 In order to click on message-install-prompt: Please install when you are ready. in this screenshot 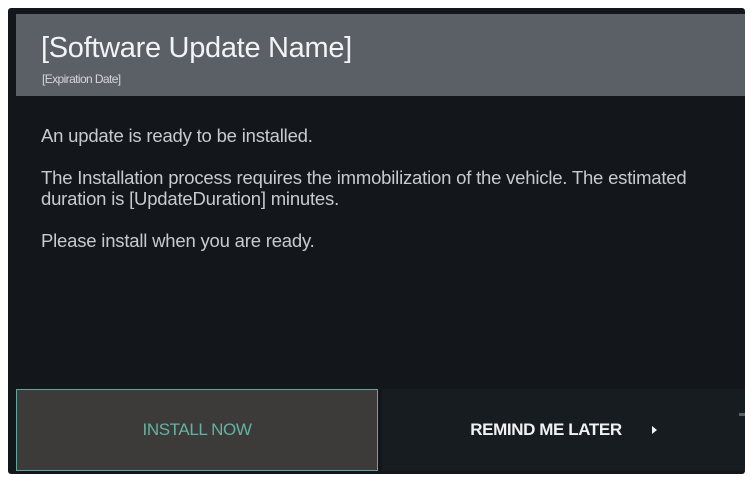, I will do `click(178, 240)`.